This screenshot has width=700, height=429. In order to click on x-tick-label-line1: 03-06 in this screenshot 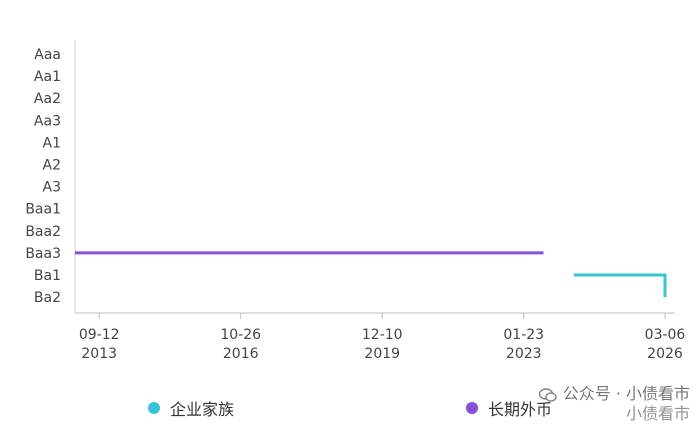, I will do `click(665, 335)`.